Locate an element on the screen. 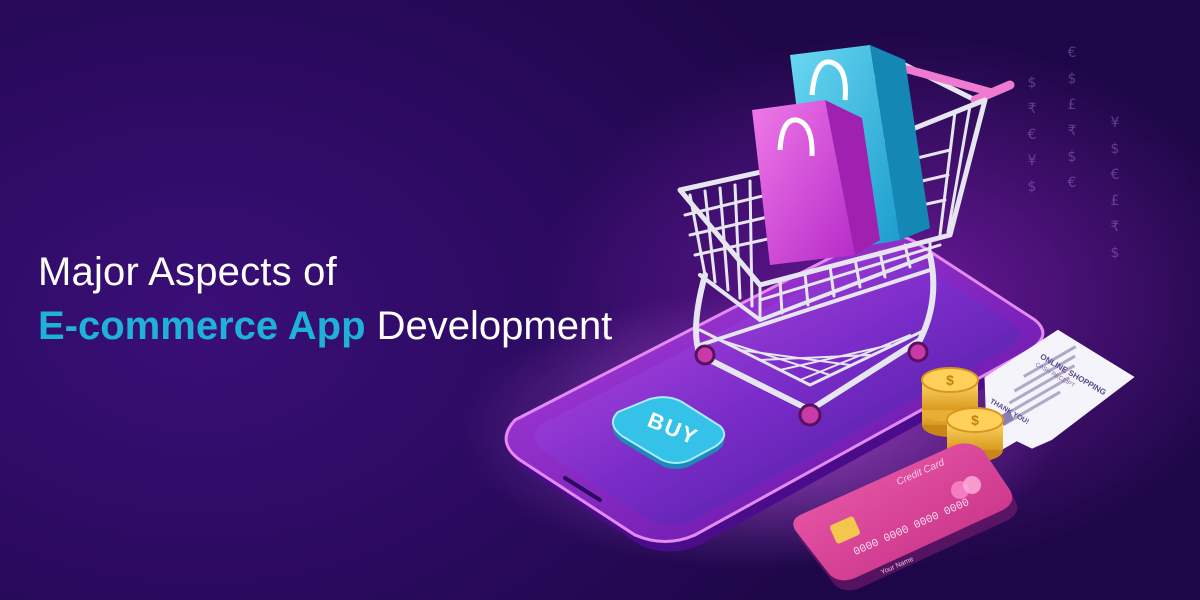 The height and width of the screenshot is (600, 1200). shopping-bag-pink is located at coordinates (816, 182).